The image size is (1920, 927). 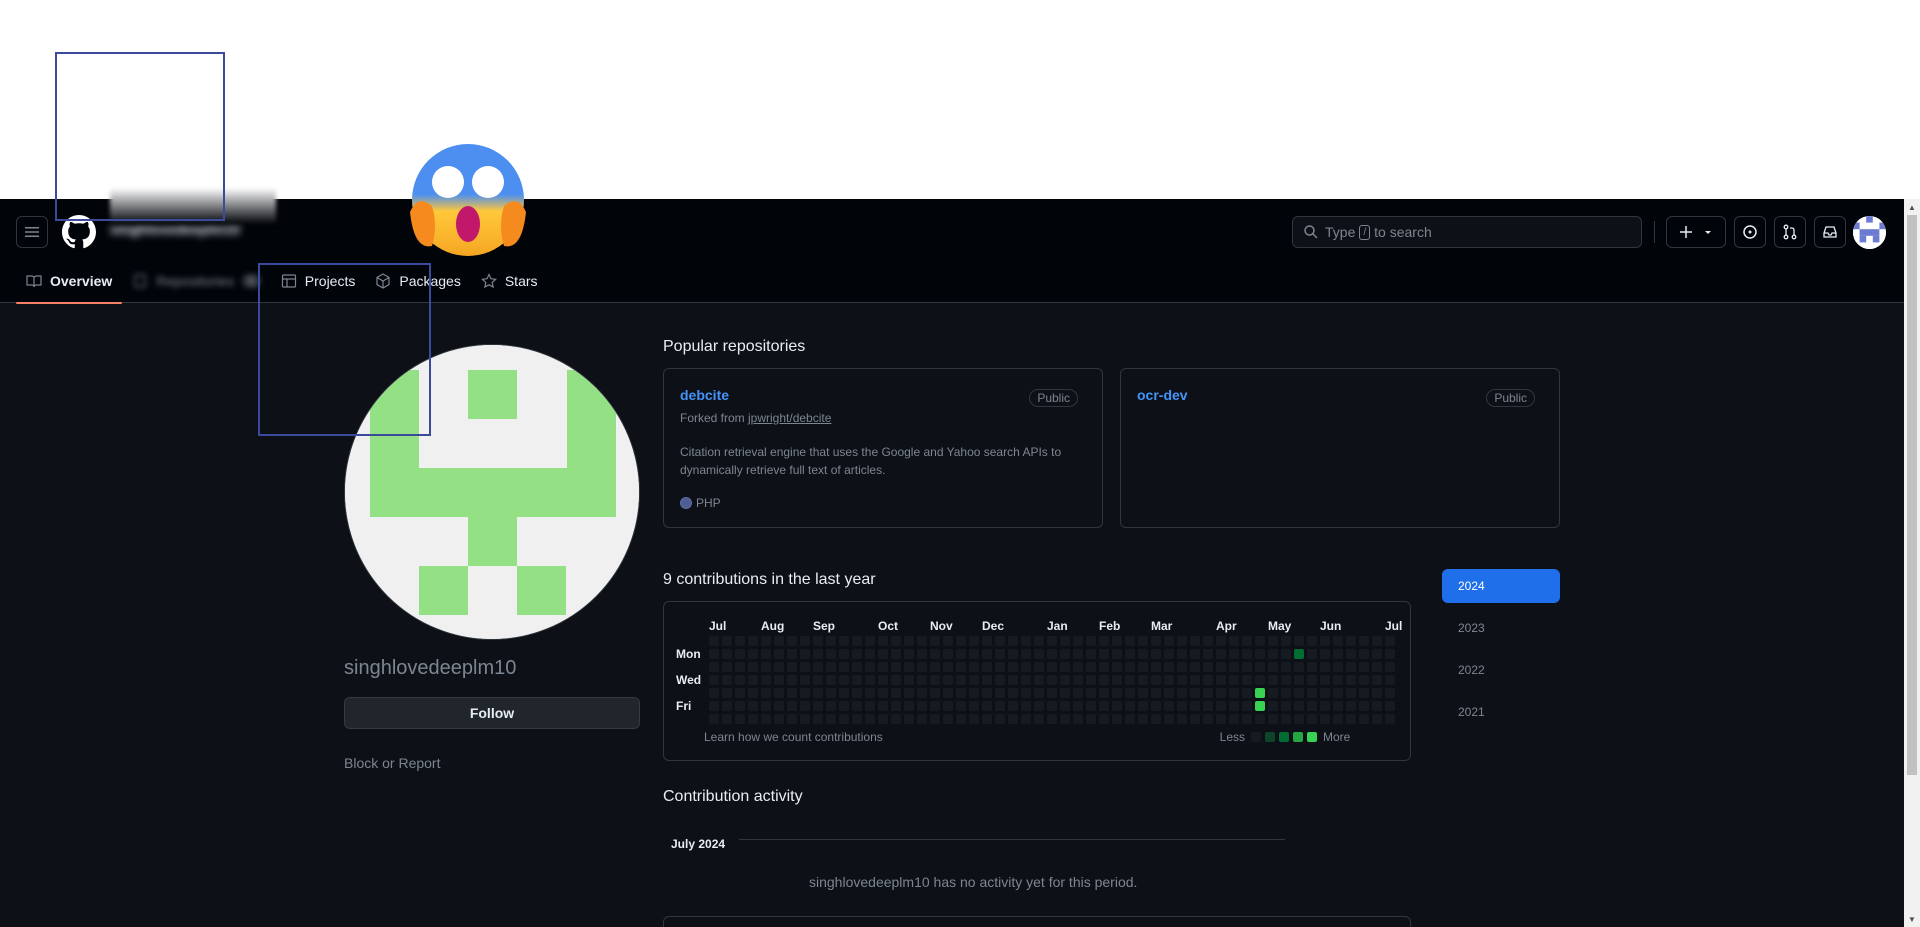 What do you see at coordinates (196, 281) in the screenshot?
I see `tab-repositories: Repositories 6` at bounding box center [196, 281].